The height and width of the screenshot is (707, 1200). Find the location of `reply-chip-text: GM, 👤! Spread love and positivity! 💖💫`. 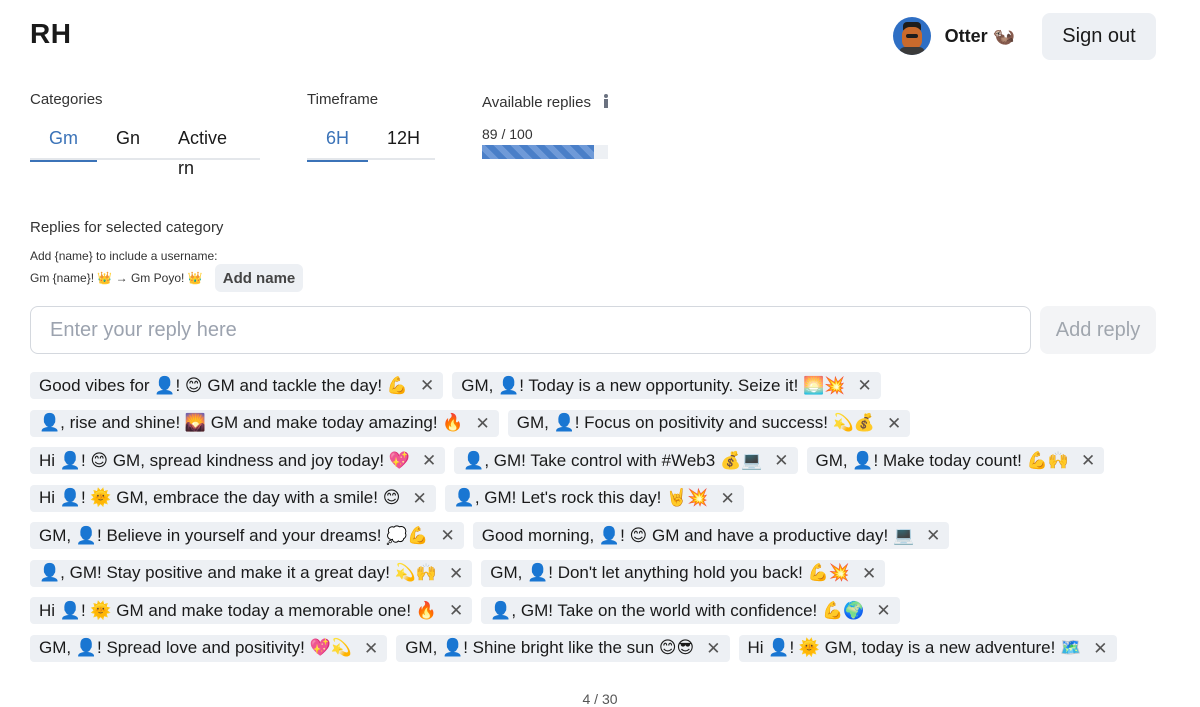

reply-chip-text: GM, 👤! Spread love and positivity! 💖💫 is located at coordinates (195, 647).